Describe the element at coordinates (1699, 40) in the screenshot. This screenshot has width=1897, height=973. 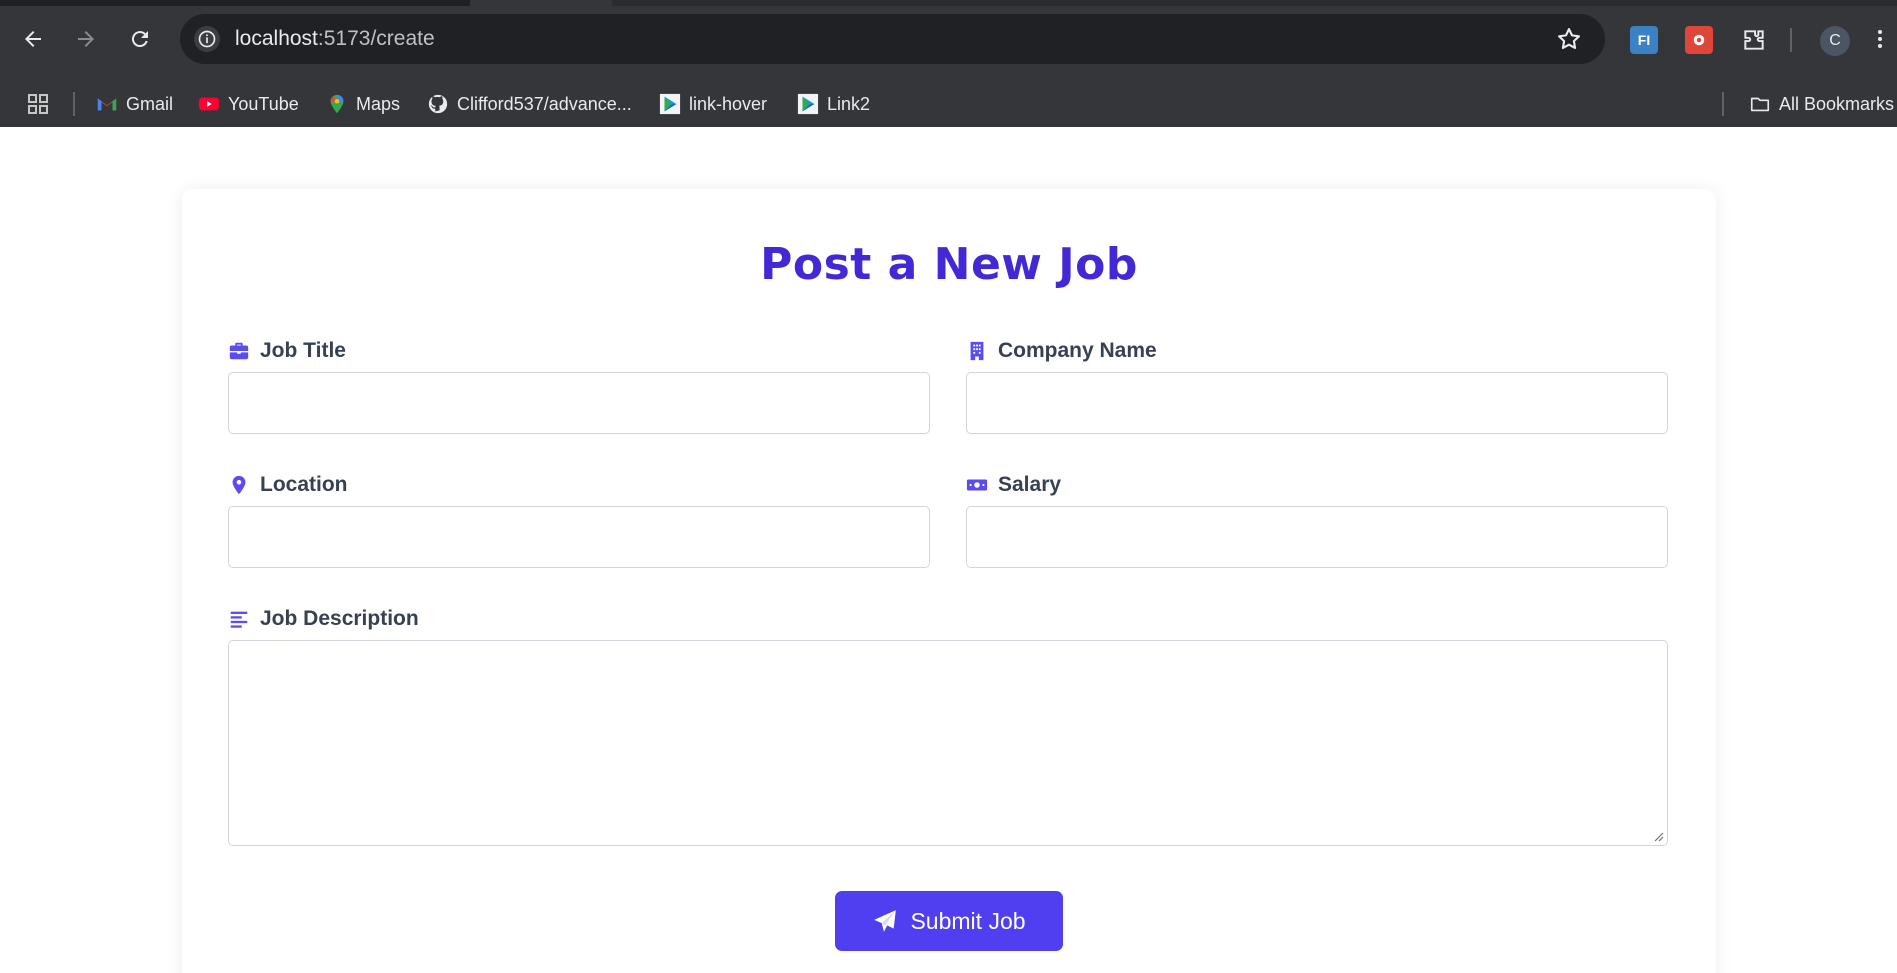
I see `puzzle-red-extension-icon` at that location.